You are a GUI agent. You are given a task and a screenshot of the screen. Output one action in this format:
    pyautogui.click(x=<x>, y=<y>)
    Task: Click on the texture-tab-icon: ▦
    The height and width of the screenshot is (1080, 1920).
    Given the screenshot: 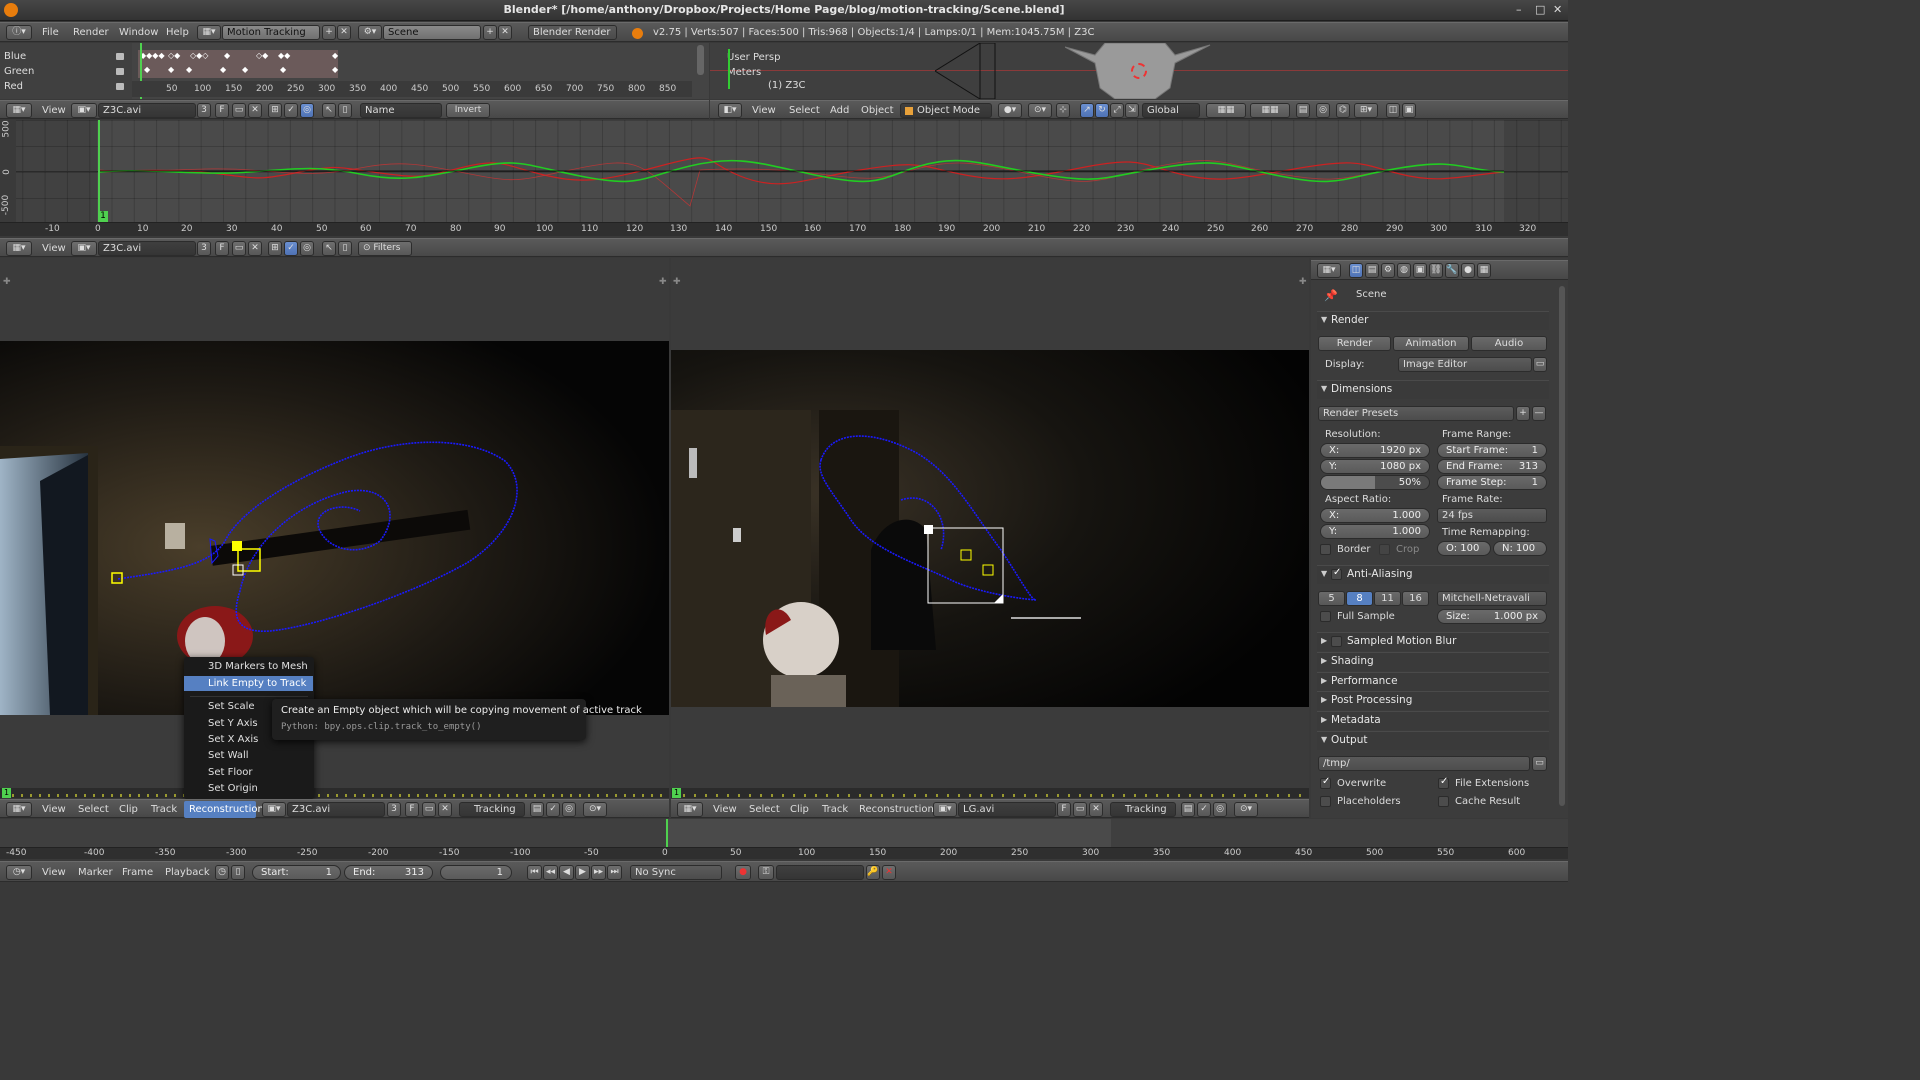 What is the action you would take?
    pyautogui.click(x=1484, y=270)
    